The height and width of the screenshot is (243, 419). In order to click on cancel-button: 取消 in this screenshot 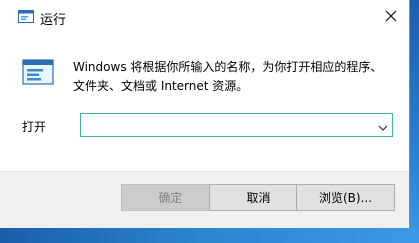, I will do `click(258, 197)`.